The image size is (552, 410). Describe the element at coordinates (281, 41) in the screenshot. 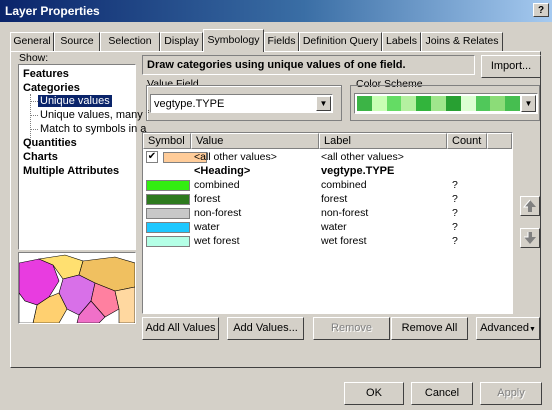

I see `tab-fields: Fields` at that location.